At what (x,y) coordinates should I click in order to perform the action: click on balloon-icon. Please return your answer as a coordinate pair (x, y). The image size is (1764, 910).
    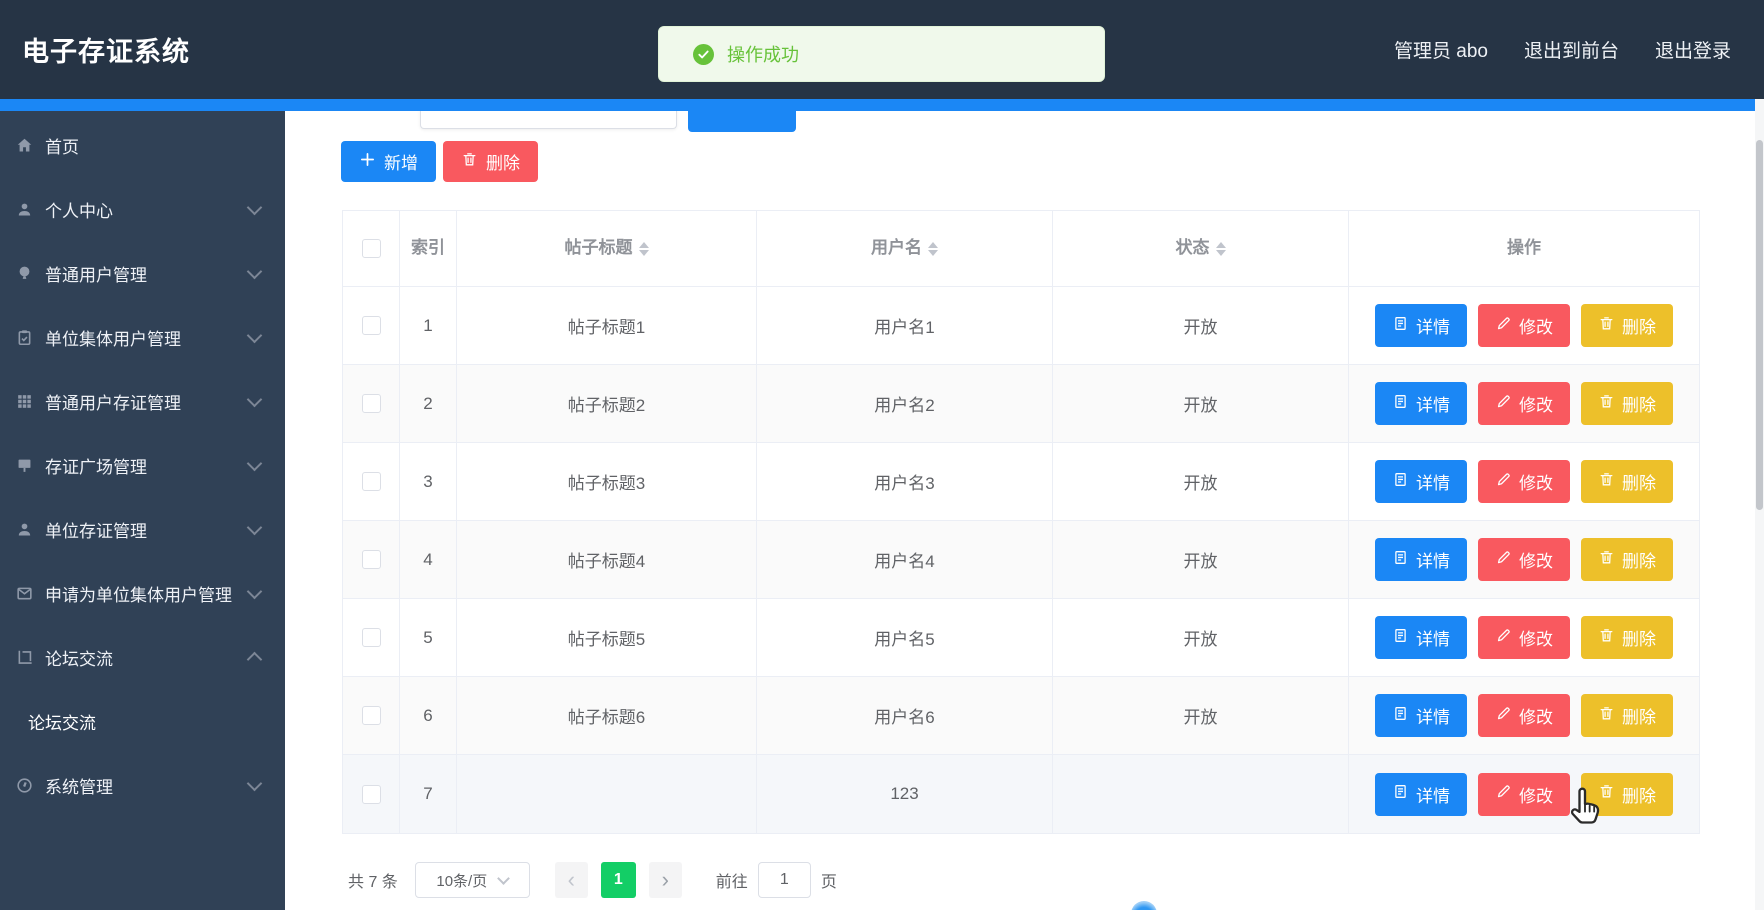
    Looking at the image, I should click on (24, 273).